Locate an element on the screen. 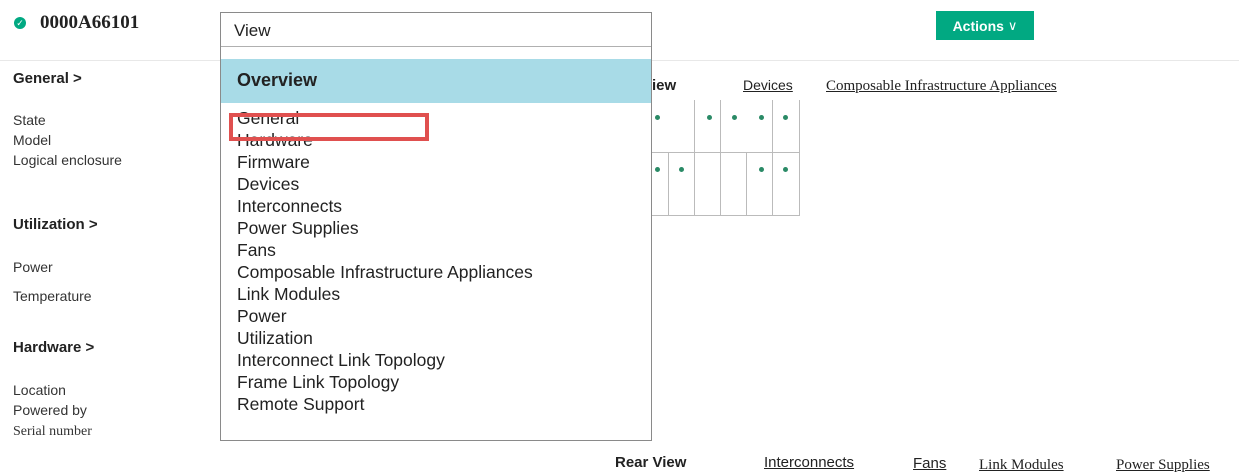  dropdown-option-interconnects: Interconnects is located at coordinates (385, 206).